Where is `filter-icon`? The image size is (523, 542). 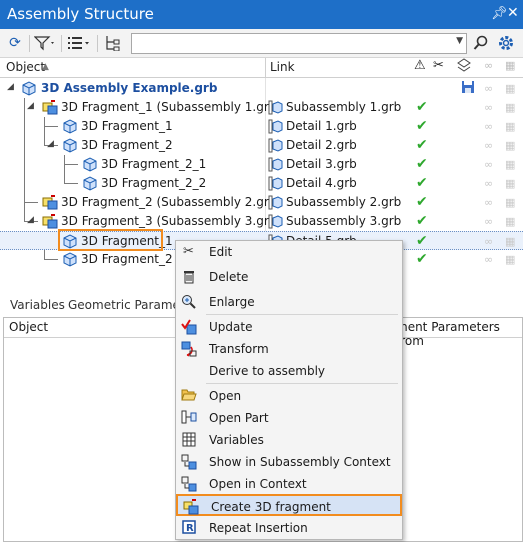
filter-icon is located at coordinates (45, 43).